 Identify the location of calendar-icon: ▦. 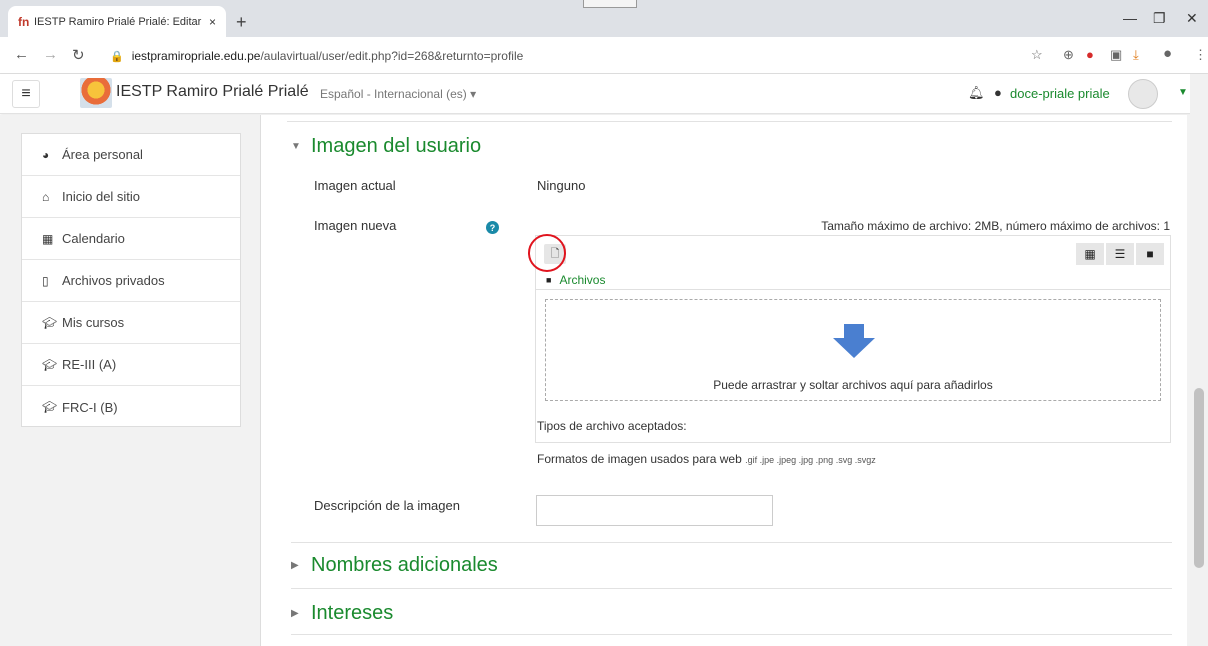
(48, 238).